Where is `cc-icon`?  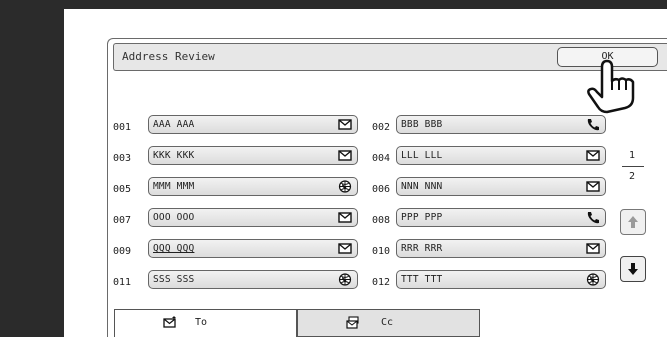
cc-icon is located at coordinates (352, 322).